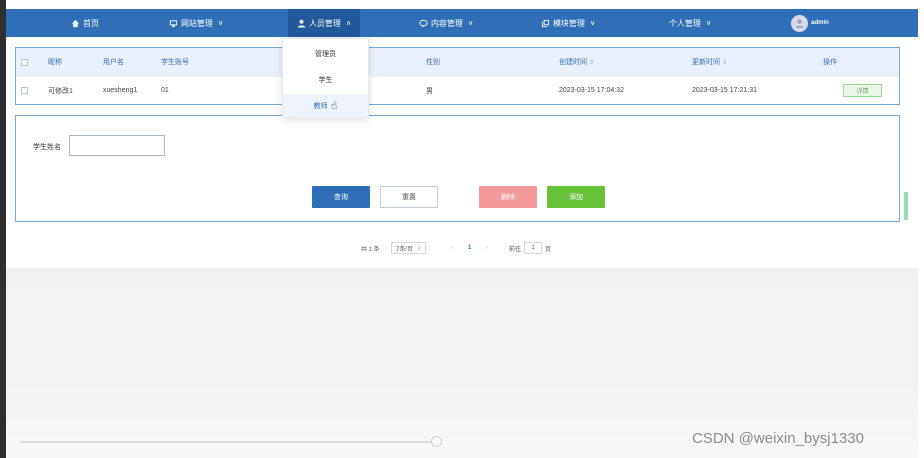 The height and width of the screenshot is (458, 924). I want to click on scrollbar-thumb, so click(436, 441).